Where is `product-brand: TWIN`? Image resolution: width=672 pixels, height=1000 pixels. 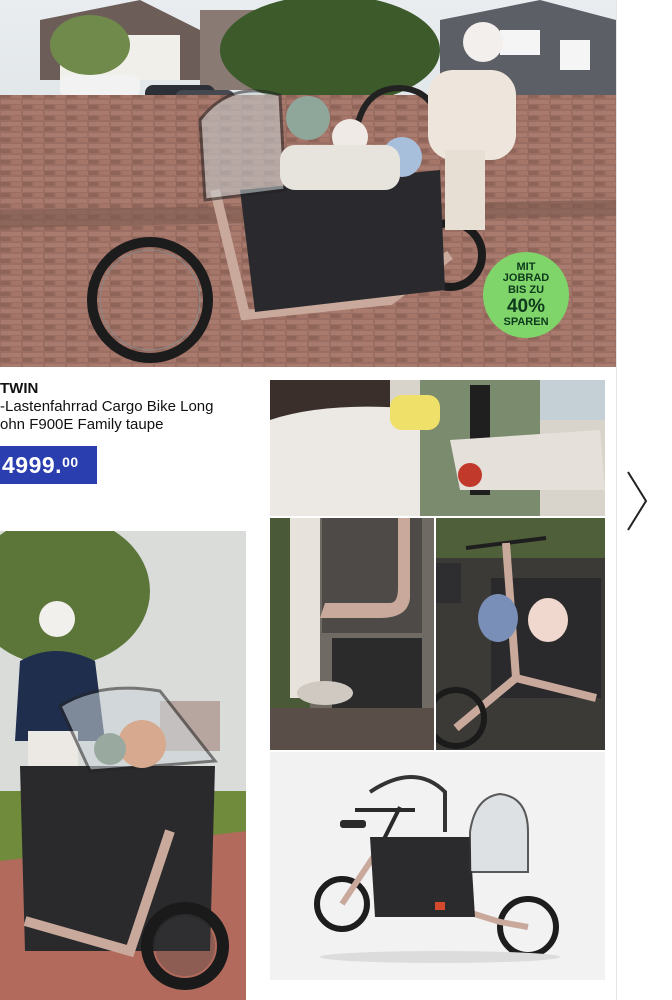
product-brand: TWIN is located at coordinates (19, 388).